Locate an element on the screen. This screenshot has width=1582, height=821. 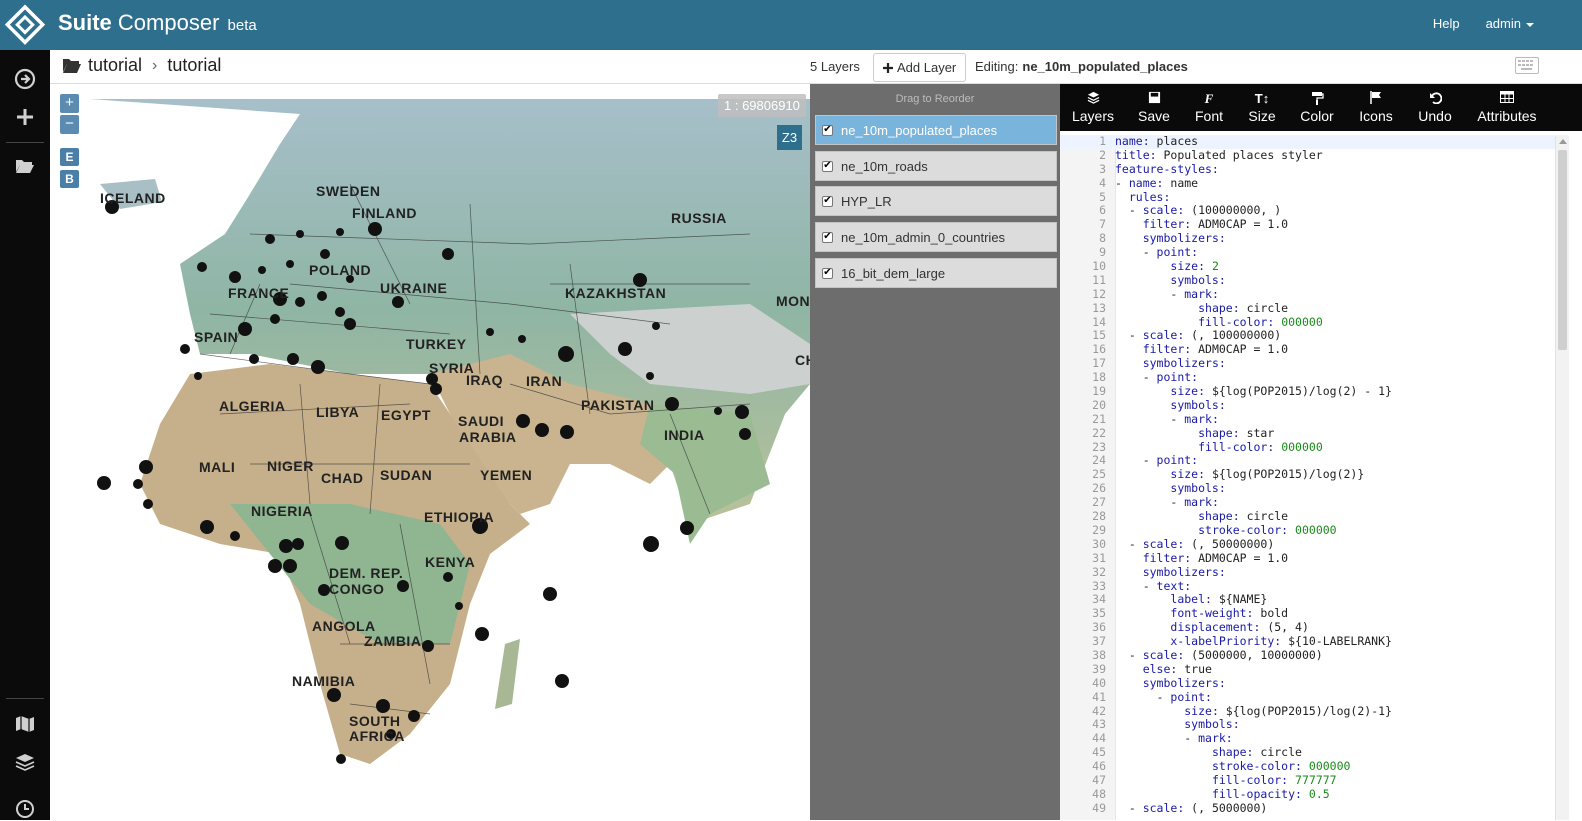
breadcrumb-map: tutorial is located at coordinates (194, 65).